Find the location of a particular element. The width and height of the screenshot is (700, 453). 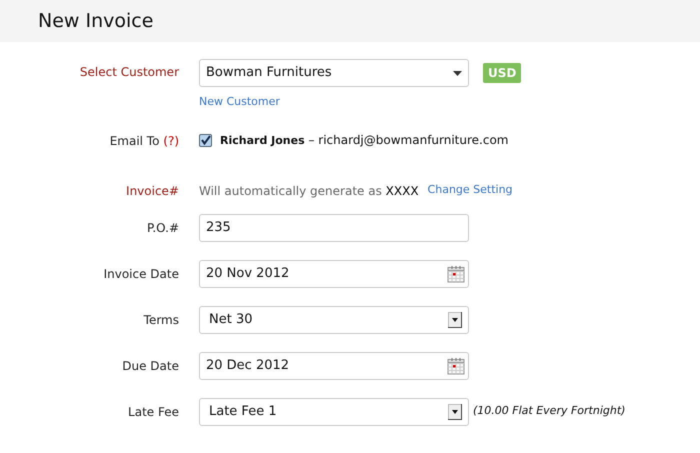

field-label: Select Customer is located at coordinates (129, 72).